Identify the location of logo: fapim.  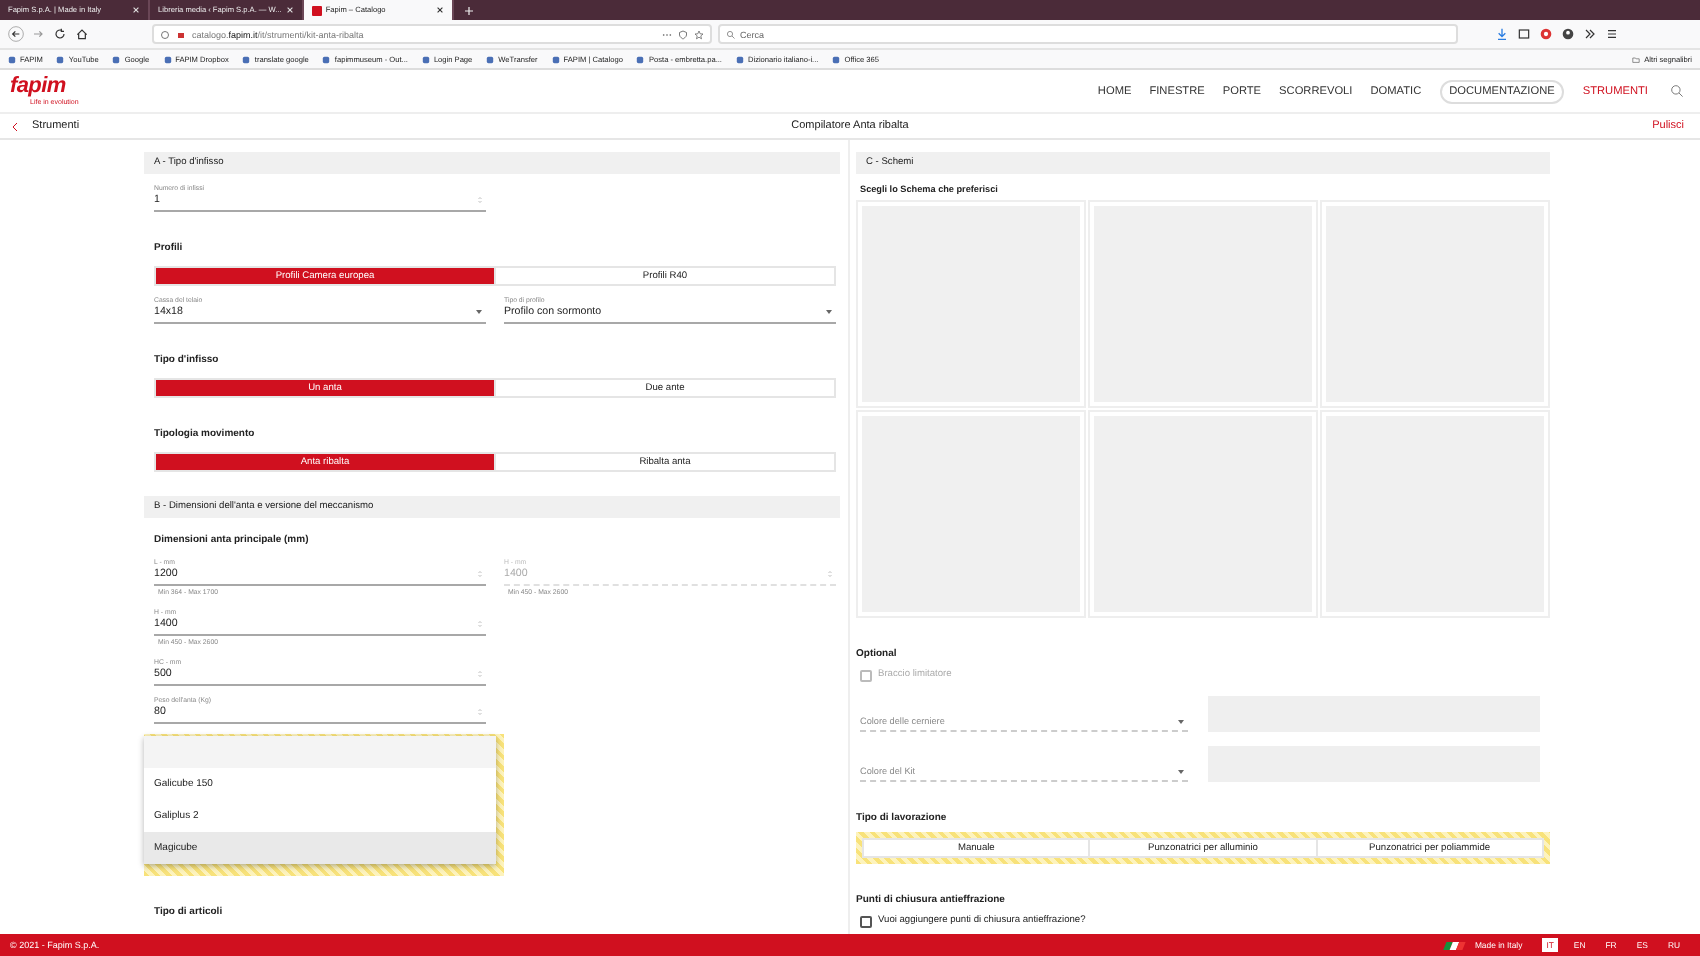
(38, 86).